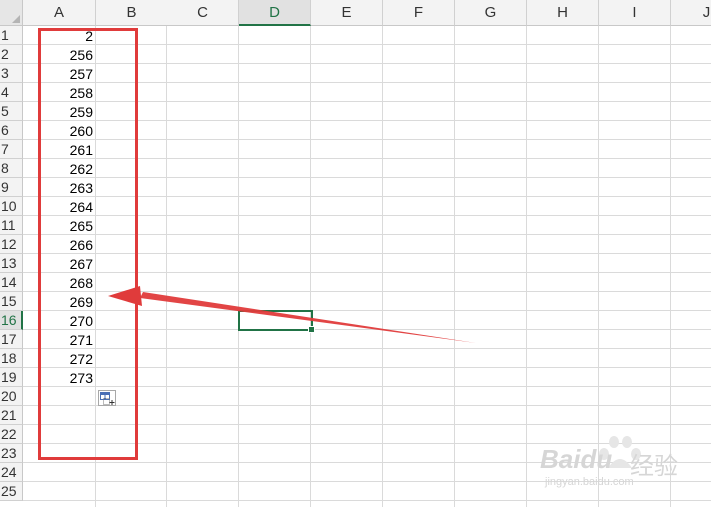  What do you see at coordinates (654, 466) in the screenshot?
I see `watermark-brand-cn: 经验` at bounding box center [654, 466].